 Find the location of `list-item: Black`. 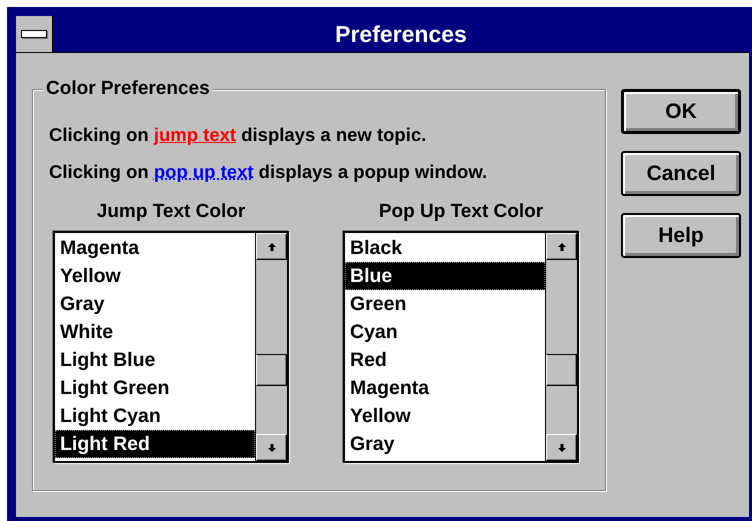

list-item: Black is located at coordinates (445, 248).